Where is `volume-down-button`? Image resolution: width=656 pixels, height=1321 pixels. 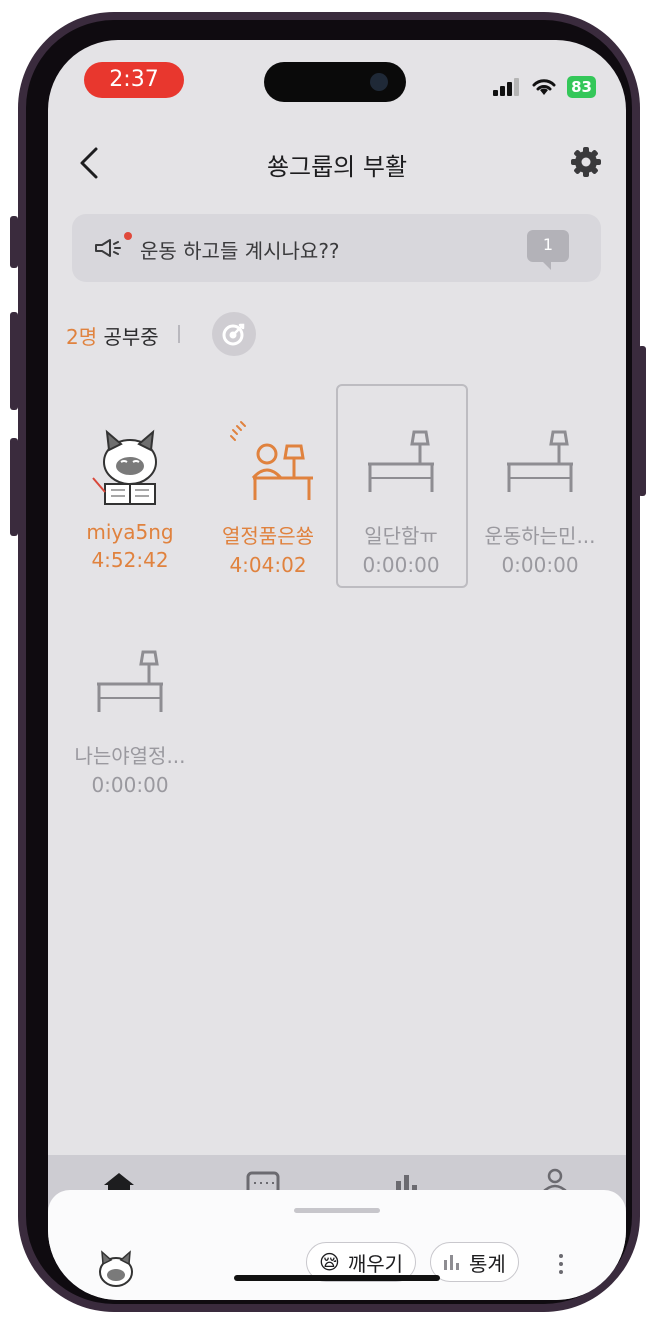 volume-down-button is located at coordinates (14, 487).